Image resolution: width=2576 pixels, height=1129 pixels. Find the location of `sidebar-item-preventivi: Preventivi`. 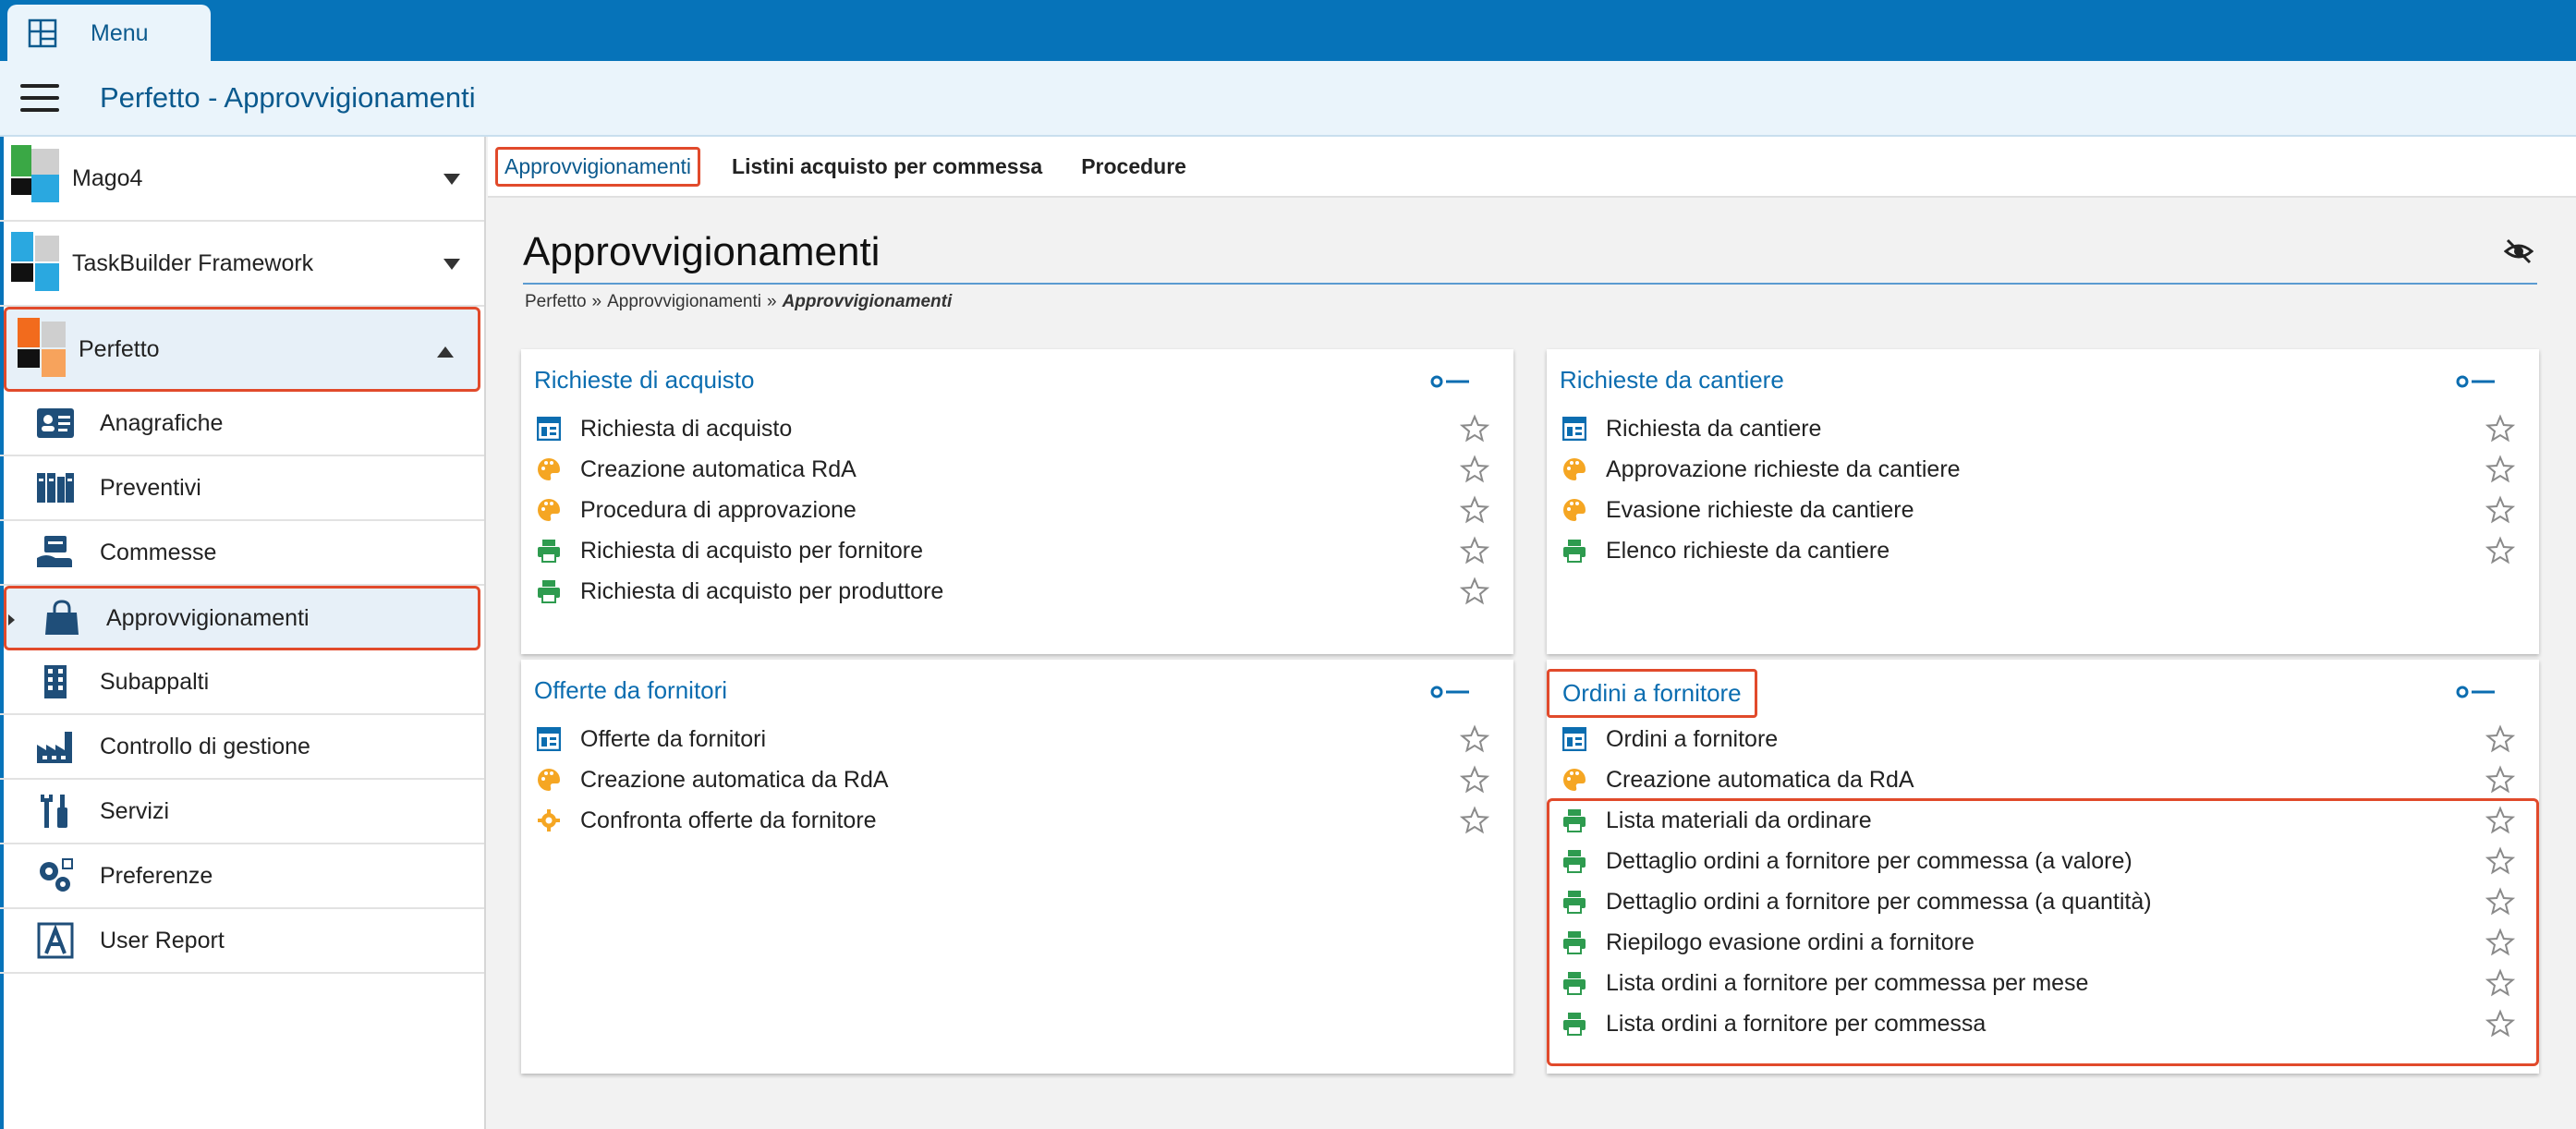

sidebar-item-preventivi: Preventivi is located at coordinates (242, 488).